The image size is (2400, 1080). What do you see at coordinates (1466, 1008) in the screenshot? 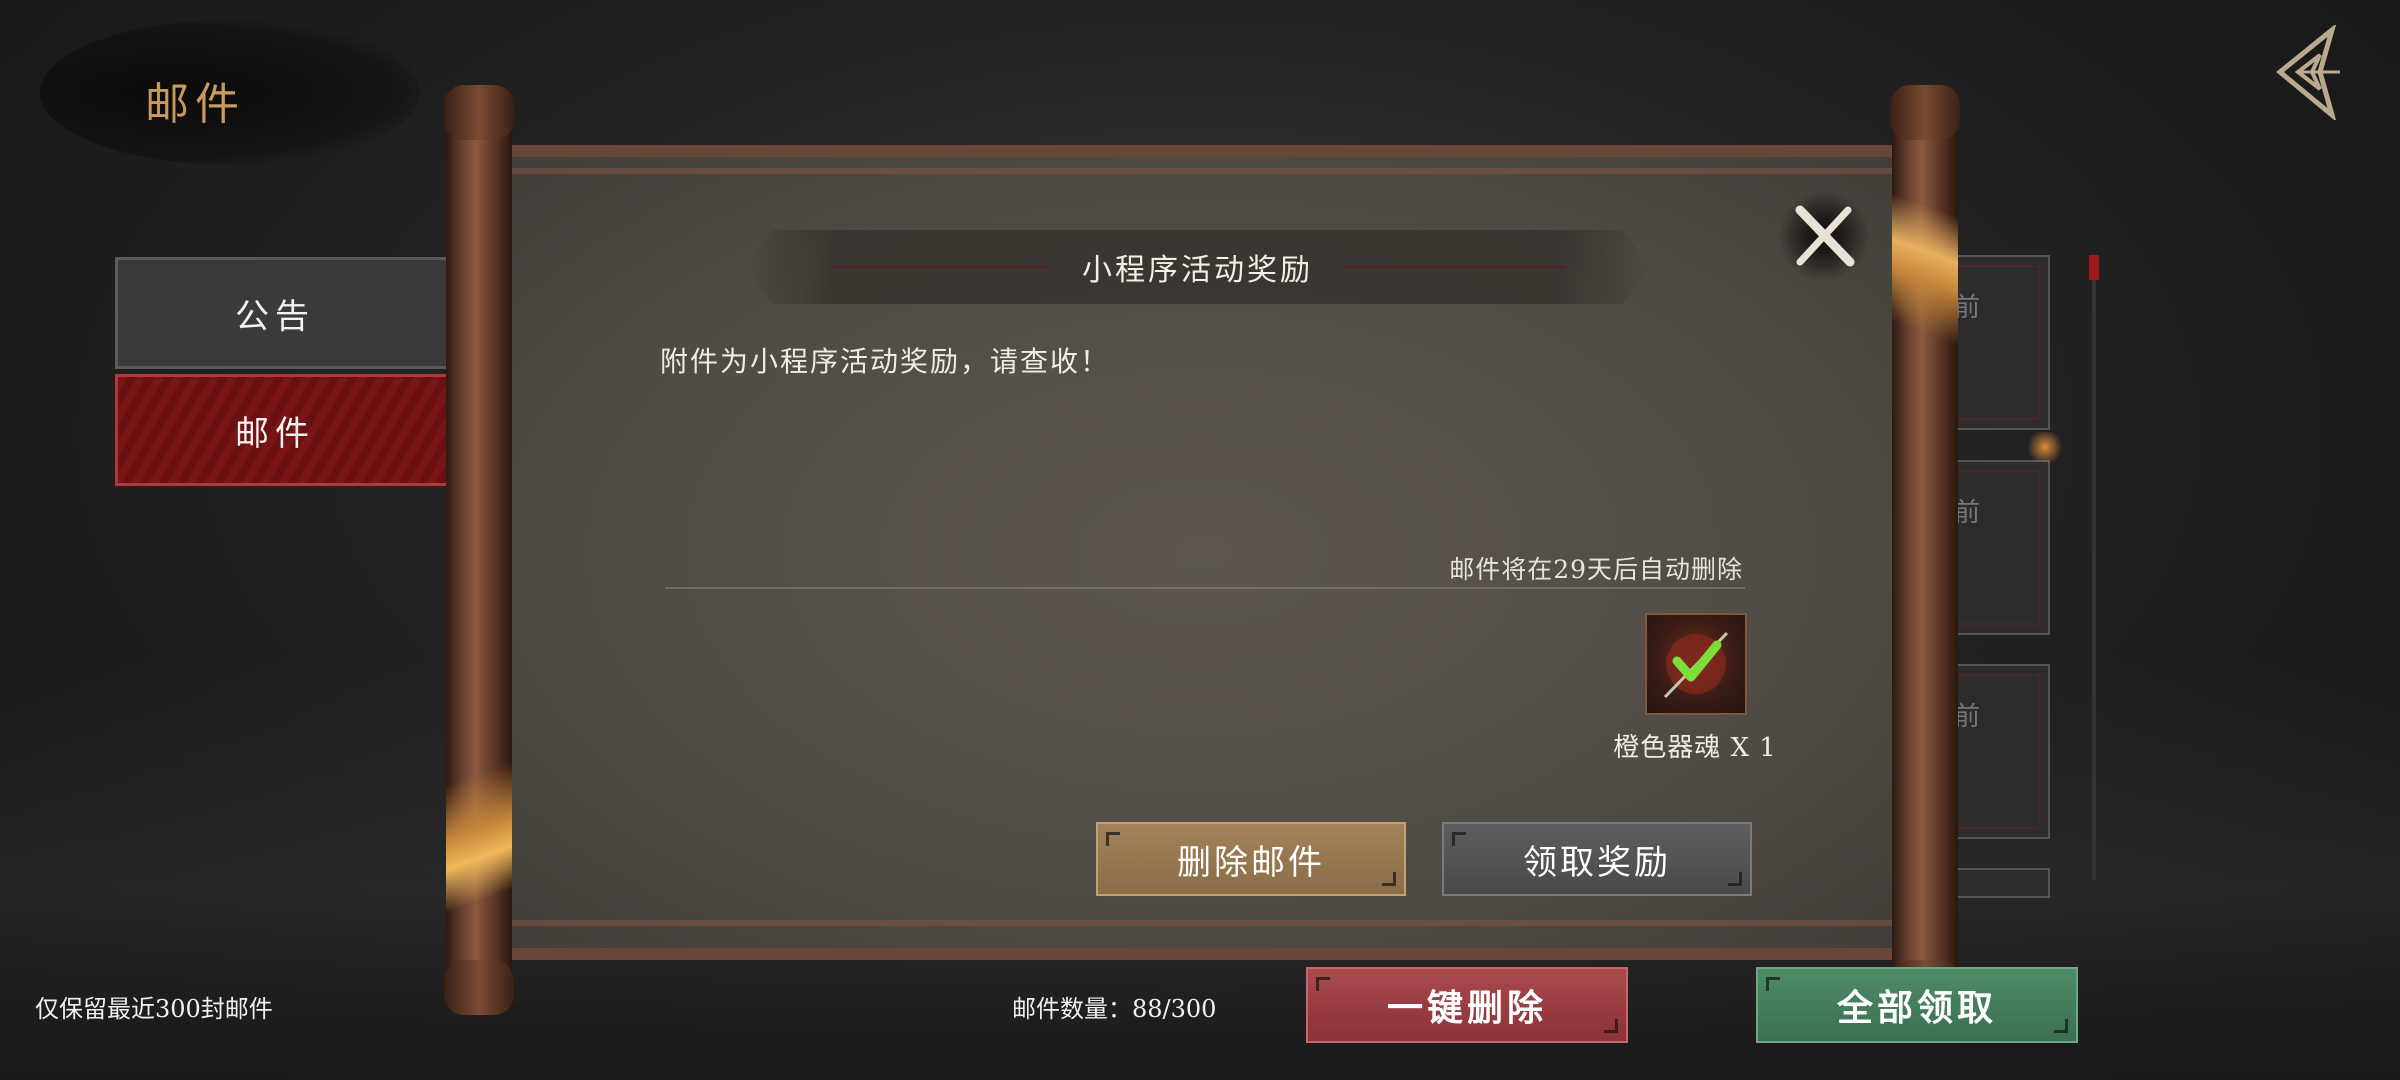
I see `delete-all-label: 一键删除` at bounding box center [1466, 1008].